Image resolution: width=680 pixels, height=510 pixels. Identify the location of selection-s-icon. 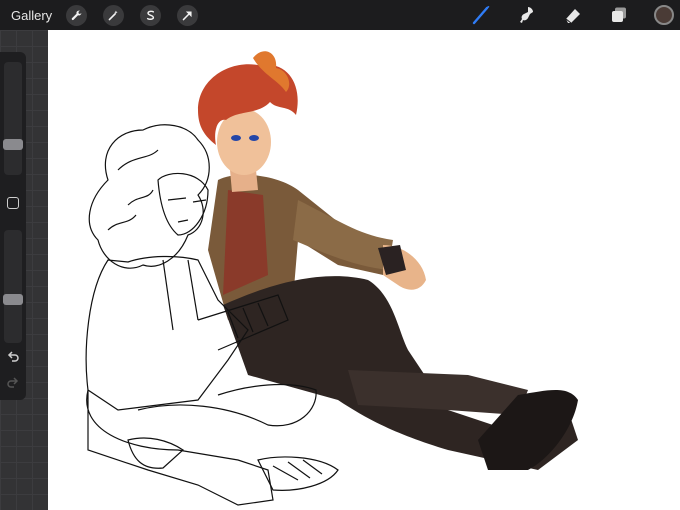
(151, 15).